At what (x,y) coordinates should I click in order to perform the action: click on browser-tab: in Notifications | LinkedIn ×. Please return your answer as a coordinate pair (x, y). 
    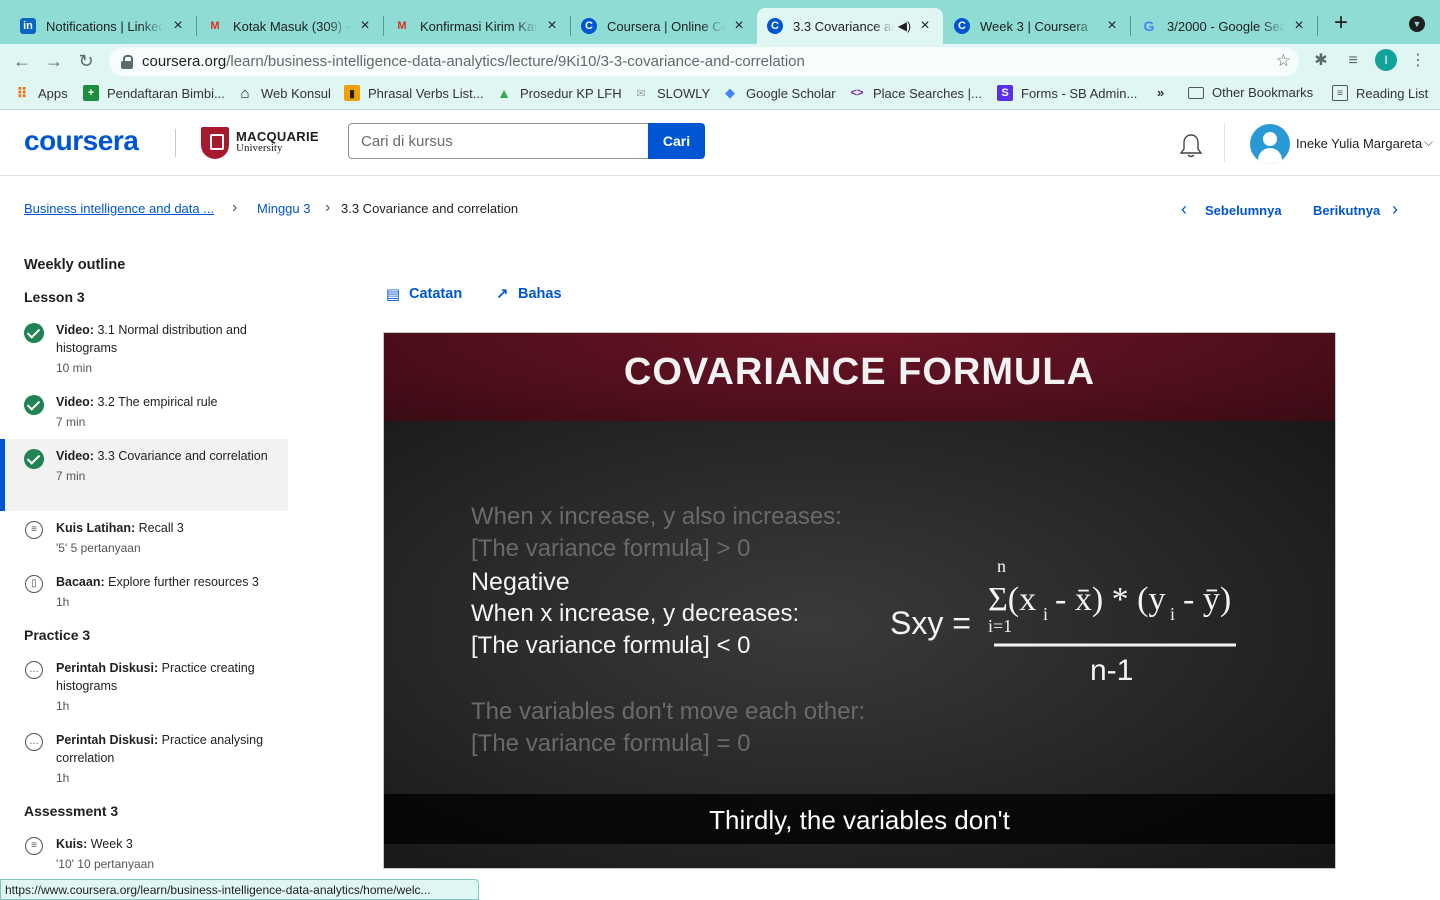
    Looking at the image, I should click on (103, 26).